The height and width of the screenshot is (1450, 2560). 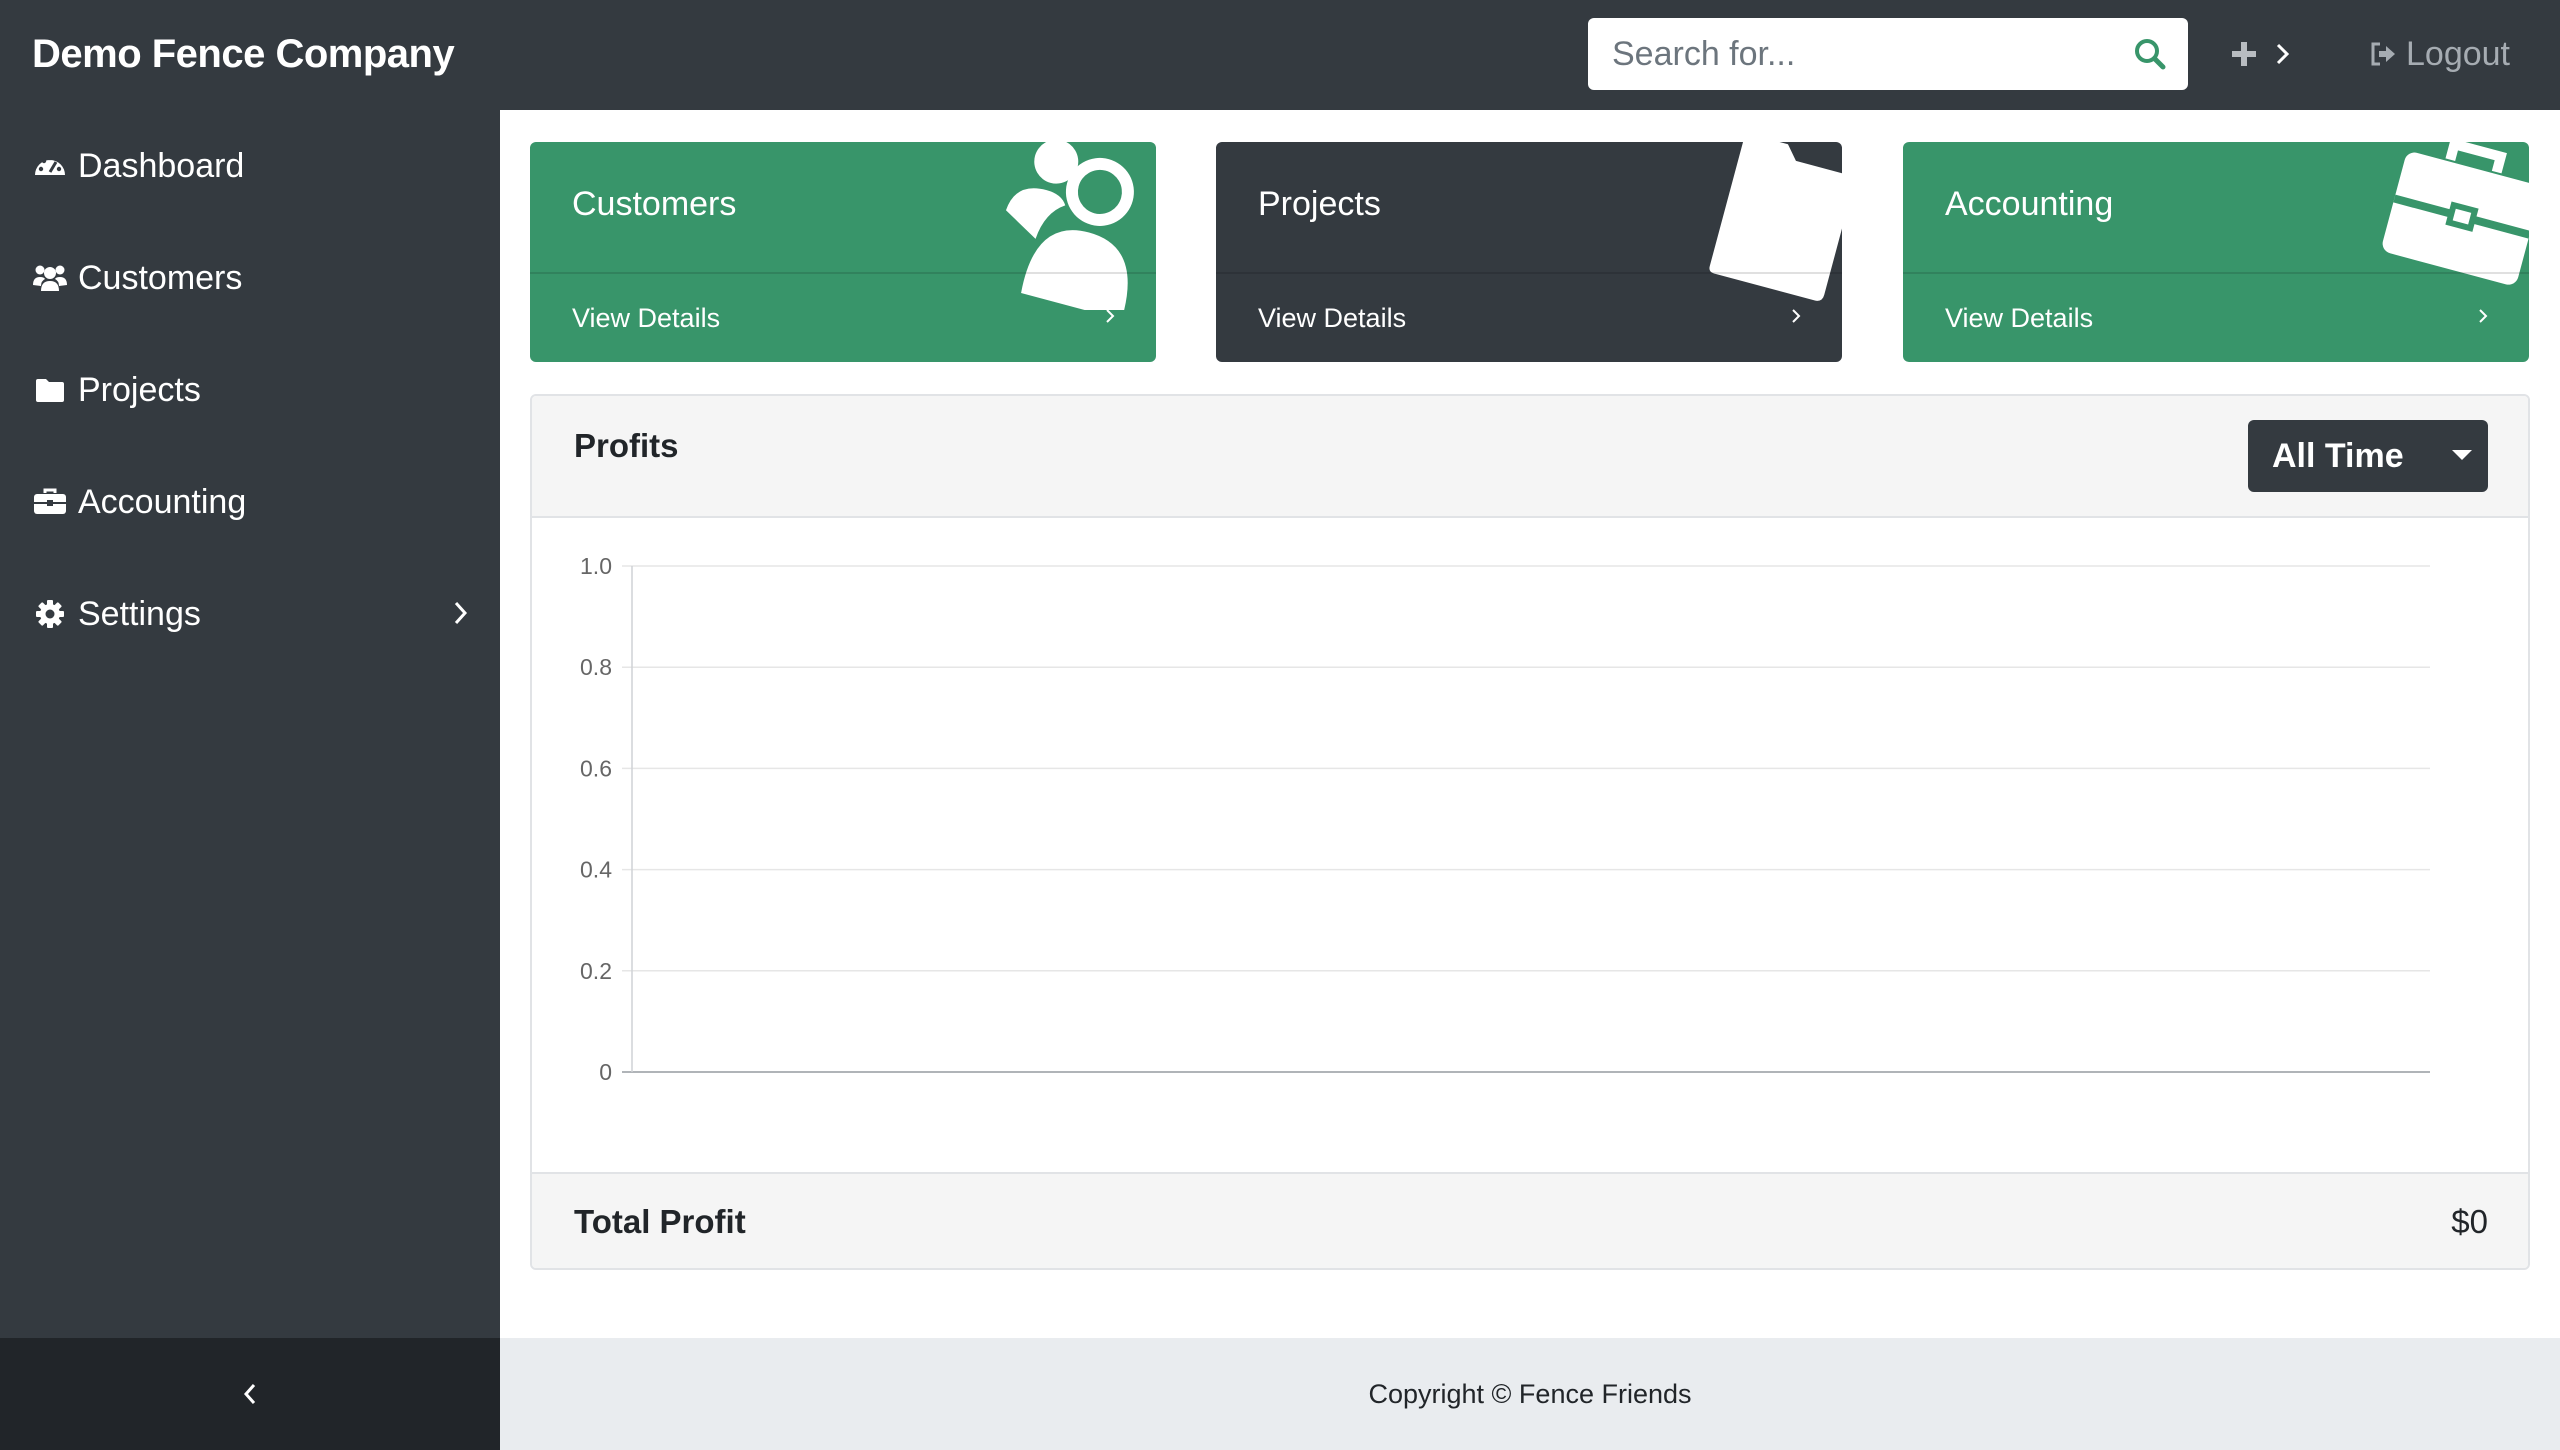 I want to click on profits-card-header: Profits All Time, so click(x=1530, y=457).